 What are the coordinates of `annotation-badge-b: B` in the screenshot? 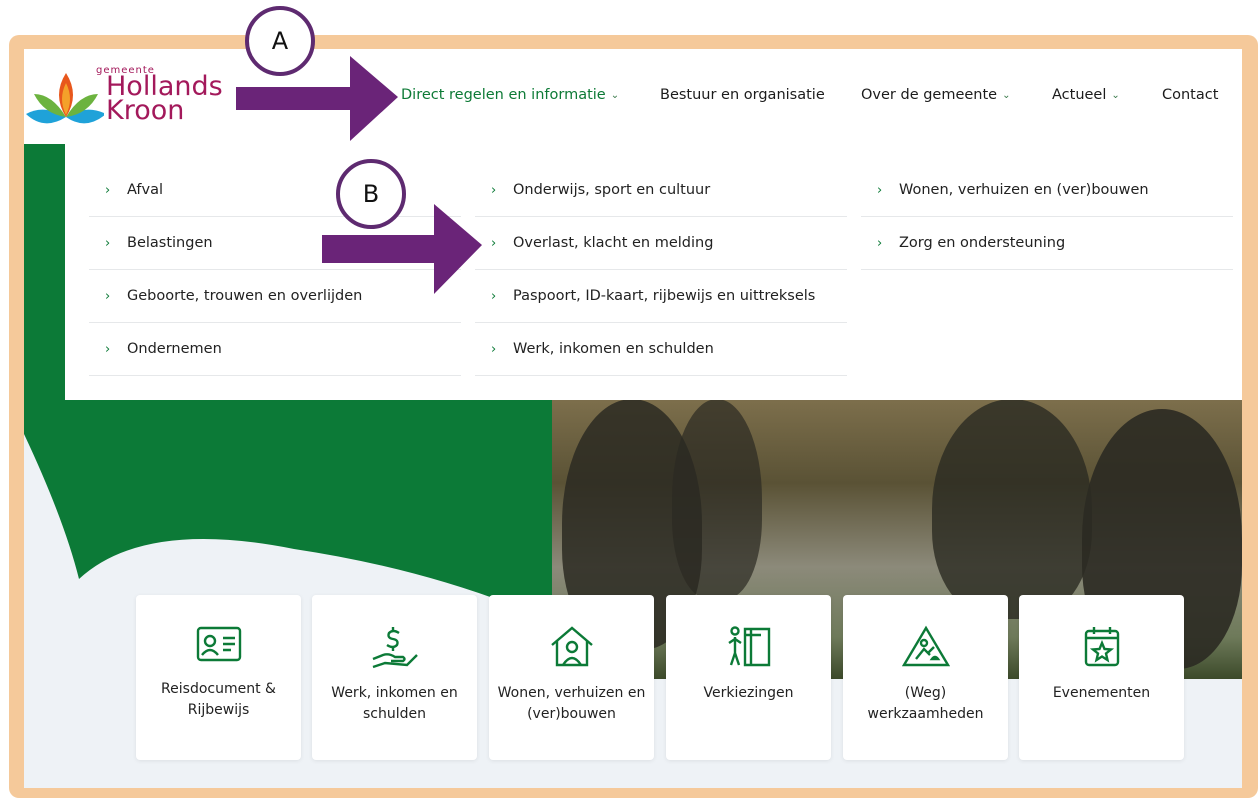 It's located at (371, 194).